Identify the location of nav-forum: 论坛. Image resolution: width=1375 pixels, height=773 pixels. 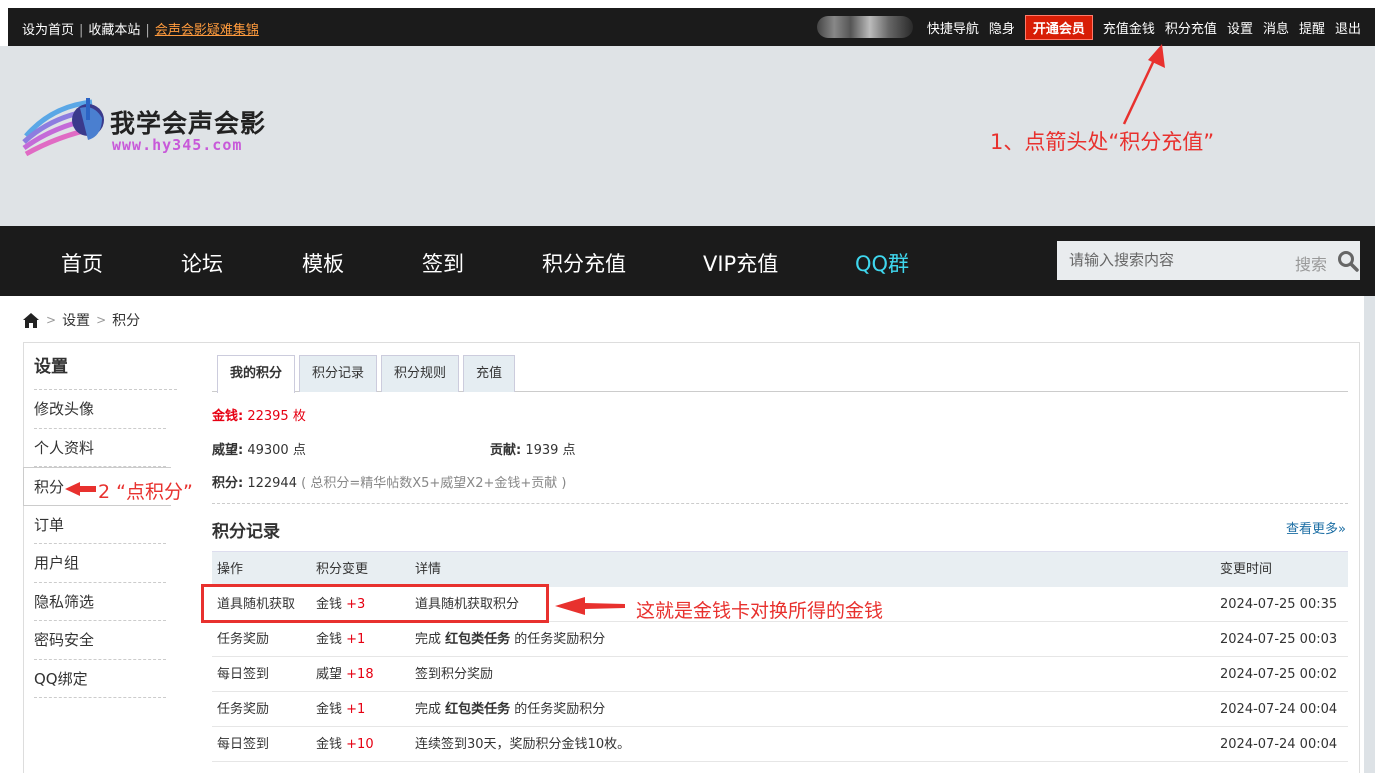
(202, 263).